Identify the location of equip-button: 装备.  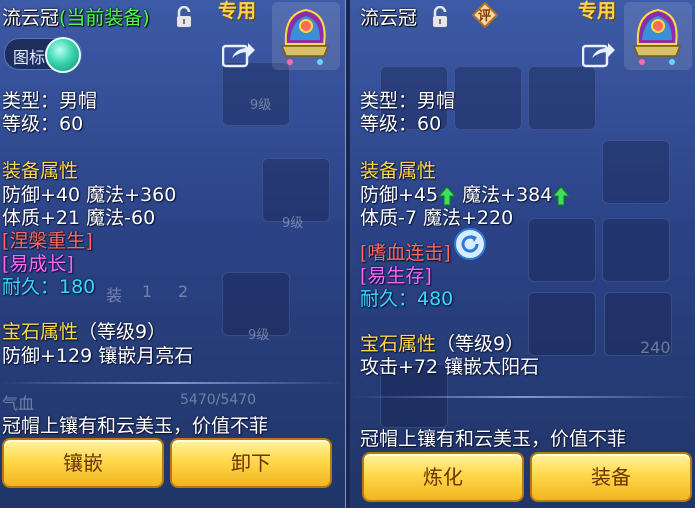
(611, 477).